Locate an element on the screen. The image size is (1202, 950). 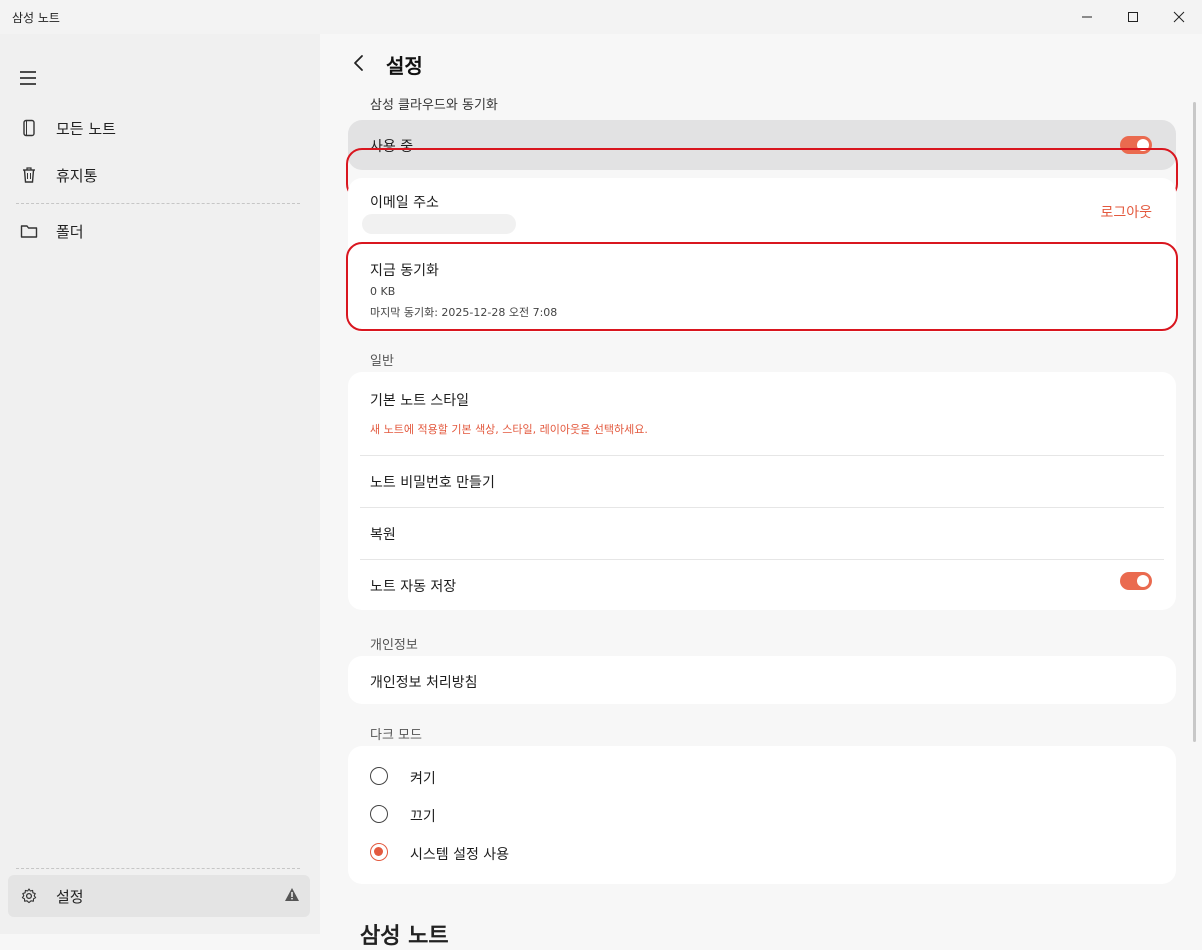
sidebar-item-label: 휴지통 is located at coordinates (77, 175).